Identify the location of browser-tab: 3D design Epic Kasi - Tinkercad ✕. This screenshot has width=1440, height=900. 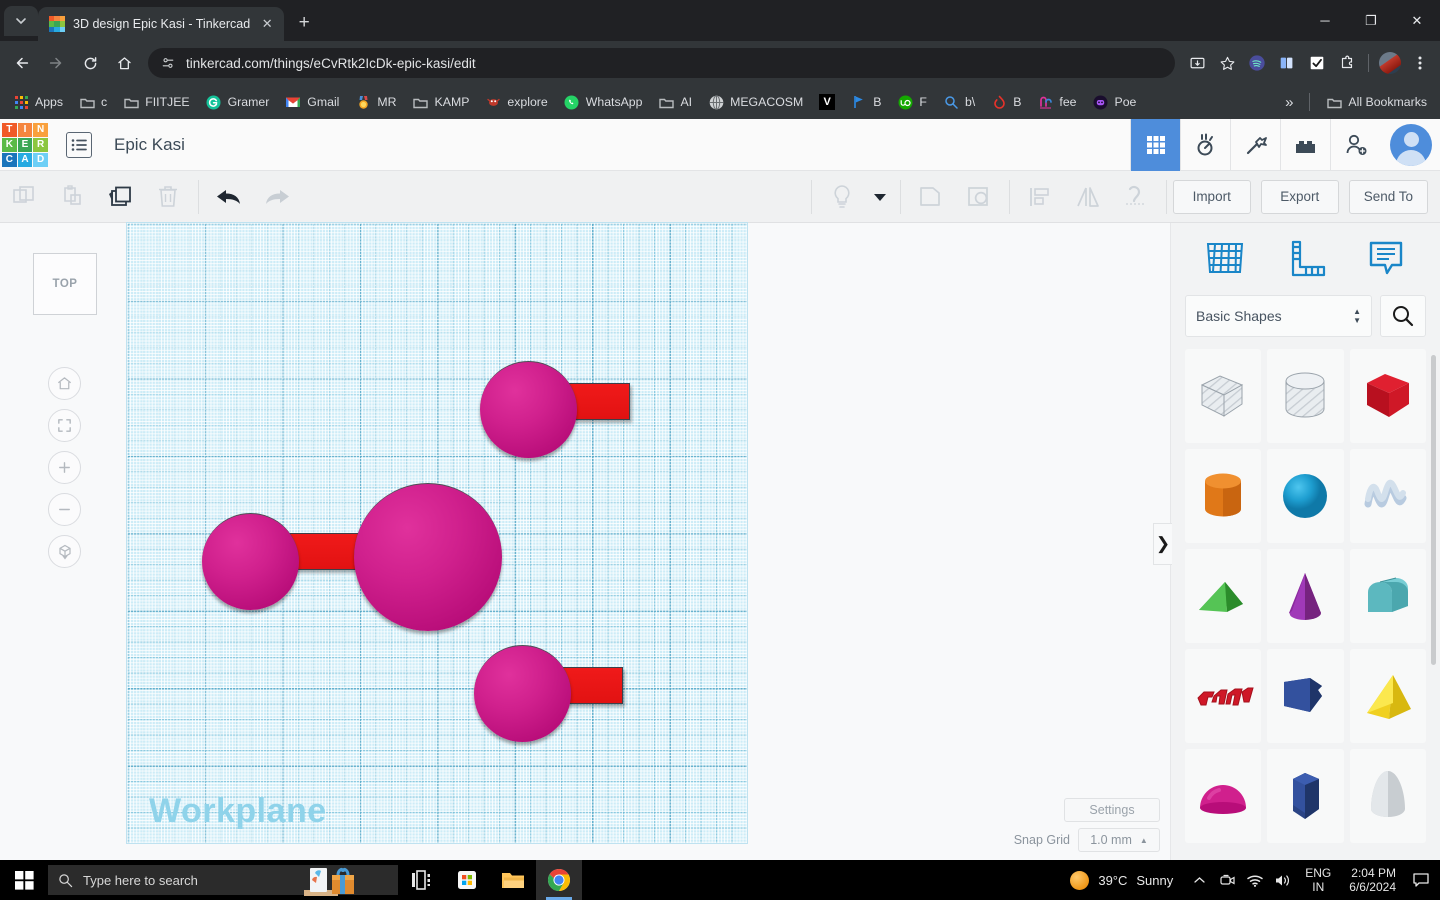
(161, 24).